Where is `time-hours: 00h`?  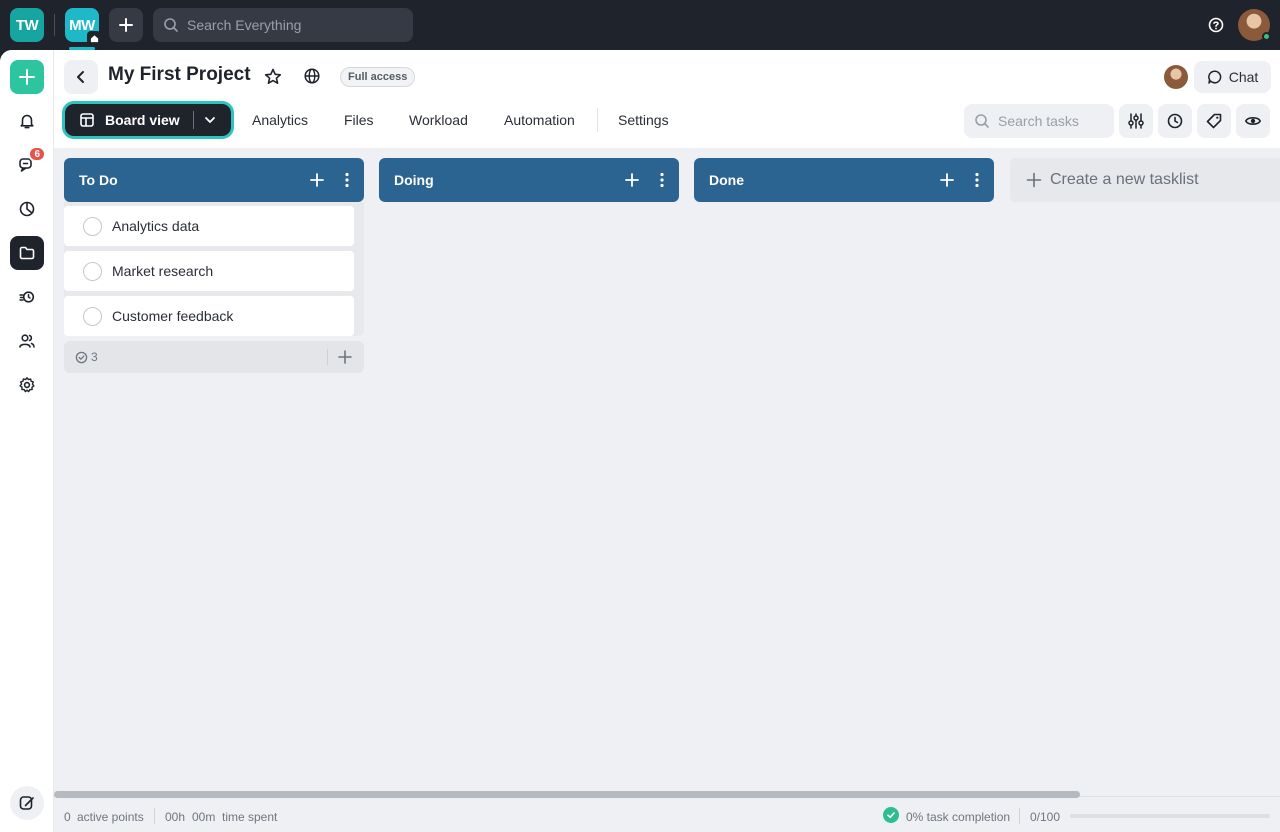 time-hours: 00h is located at coordinates (175, 817).